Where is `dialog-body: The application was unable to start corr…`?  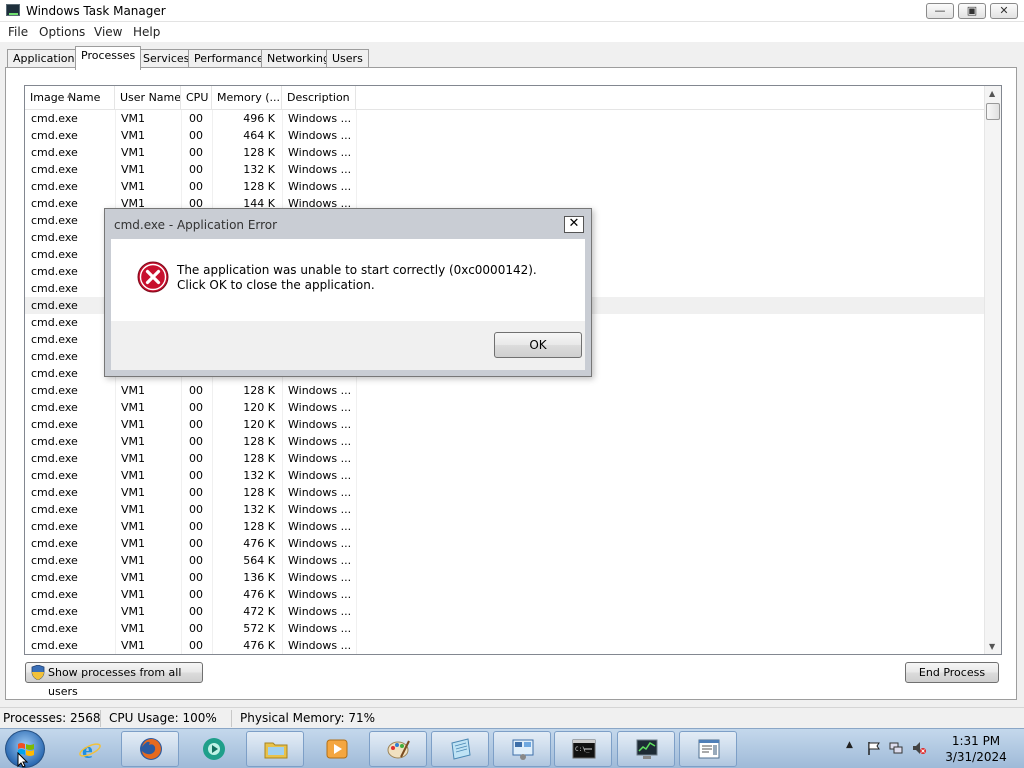
dialog-body: The application was unable to start corr… is located at coordinates (348, 304).